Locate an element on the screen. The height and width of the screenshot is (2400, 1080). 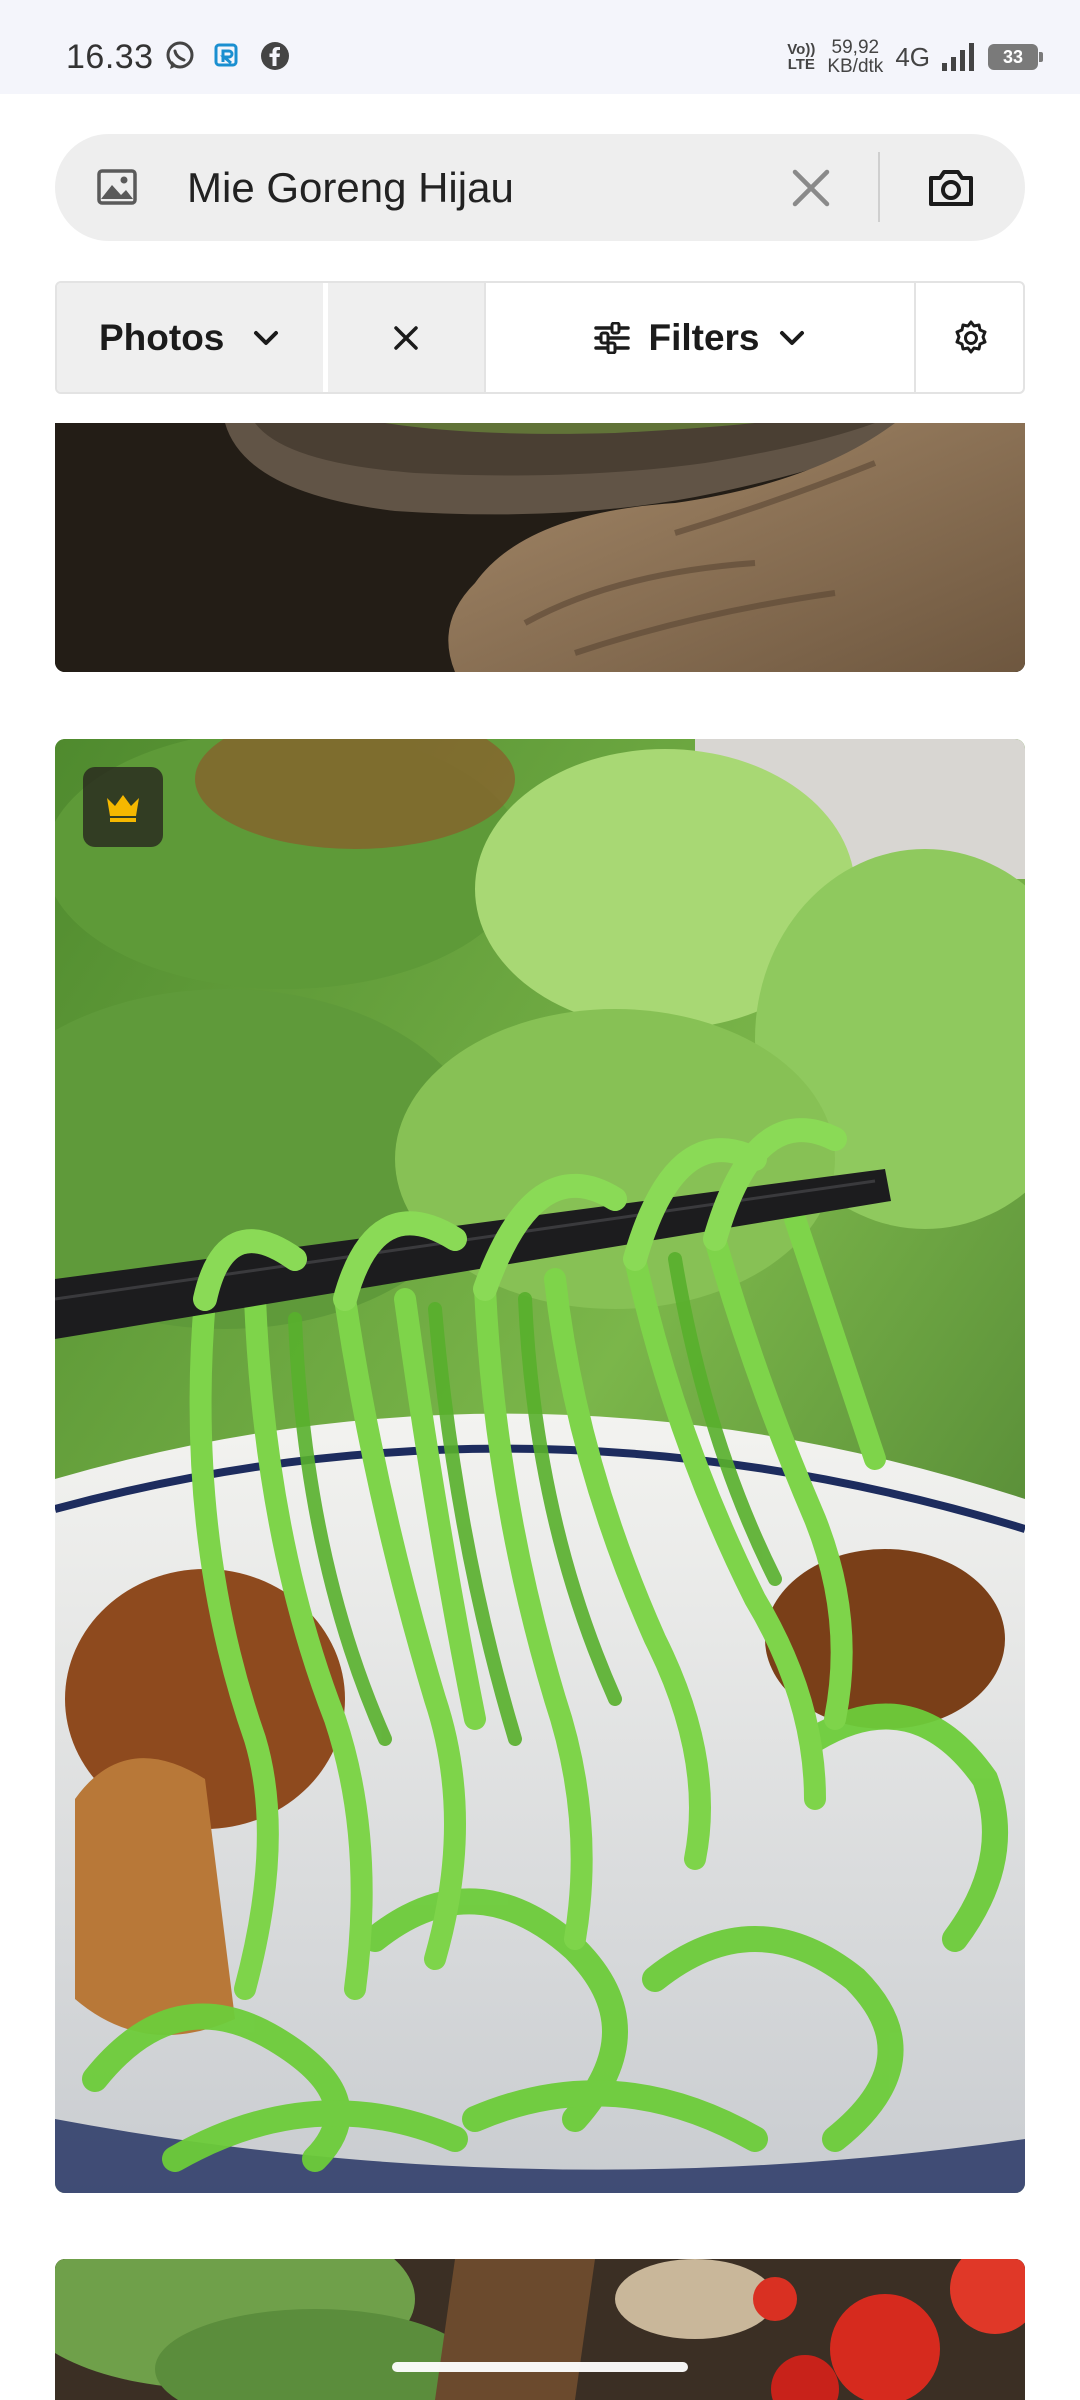
volte-bottom: LTE is located at coordinates (801, 64).